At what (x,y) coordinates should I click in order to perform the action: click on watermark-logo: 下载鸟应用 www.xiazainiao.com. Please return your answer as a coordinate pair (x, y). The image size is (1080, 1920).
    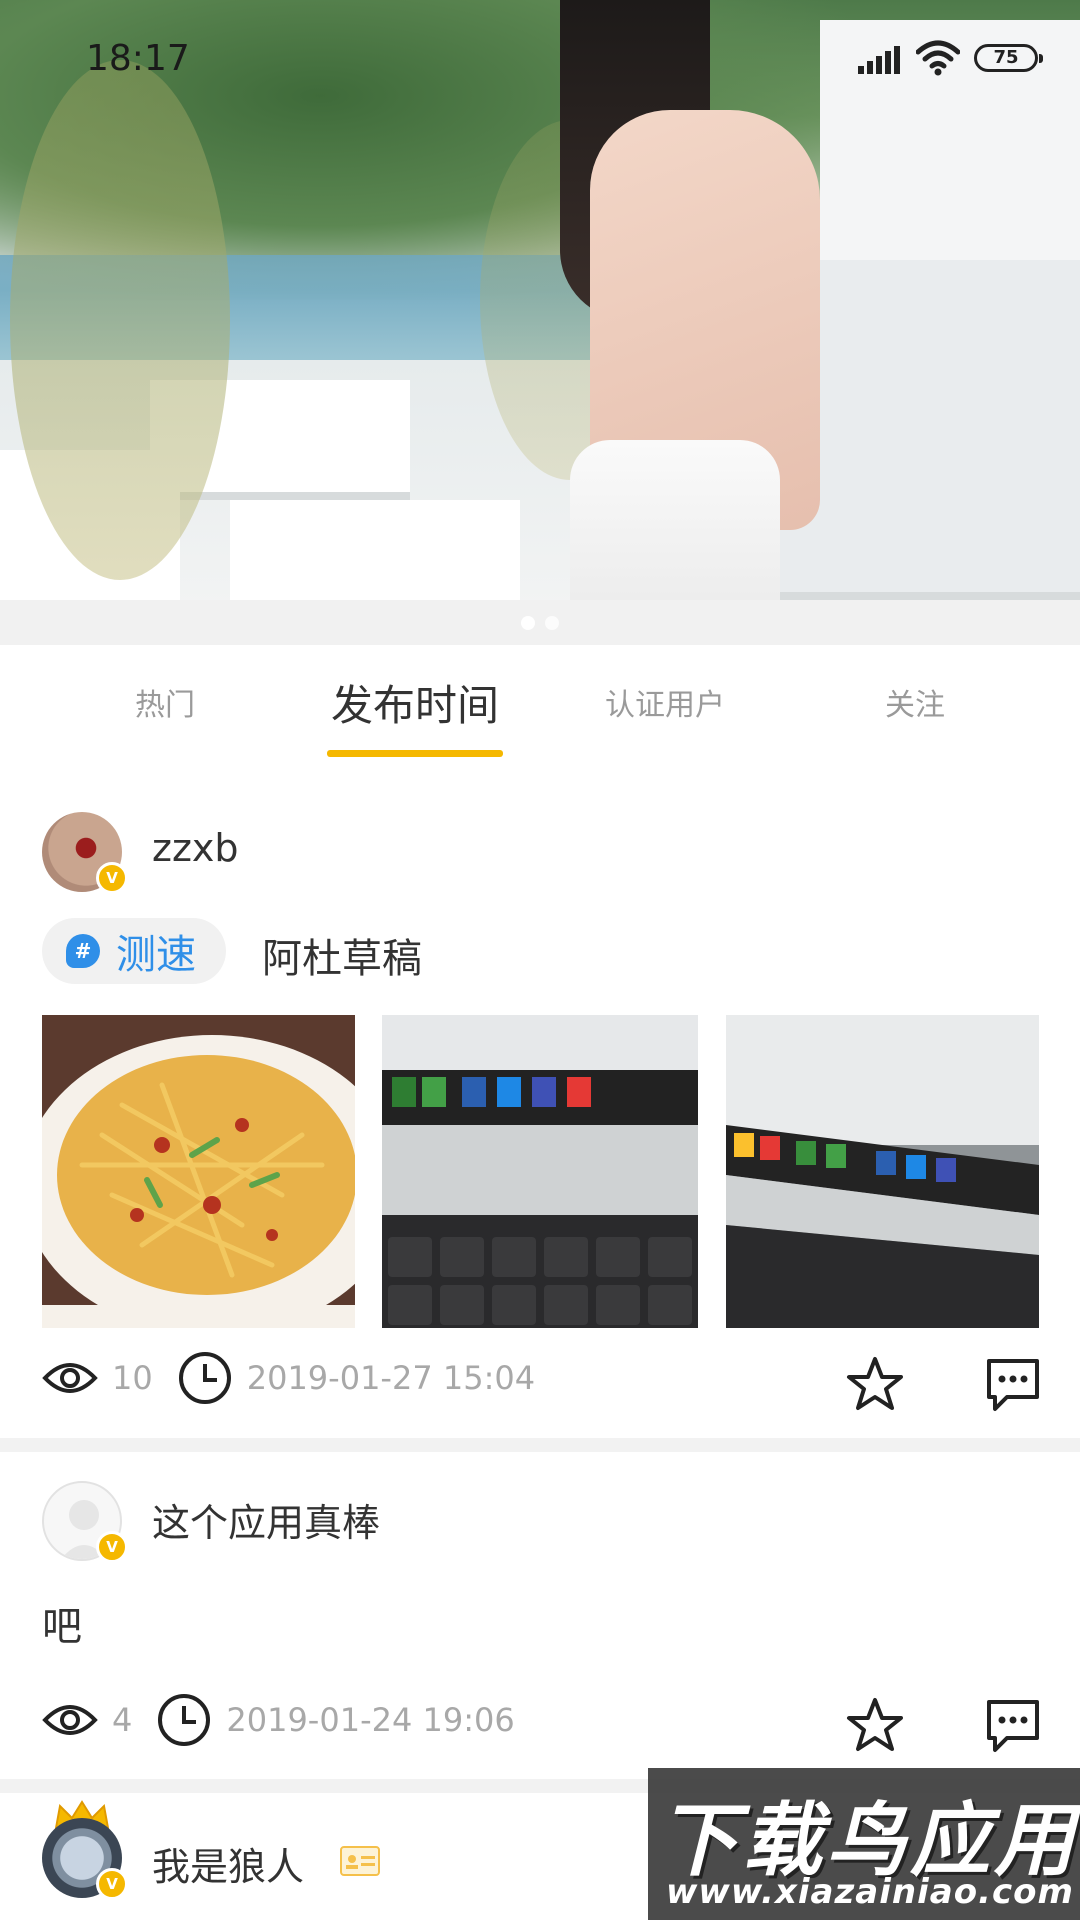
    Looking at the image, I should click on (864, 1844).